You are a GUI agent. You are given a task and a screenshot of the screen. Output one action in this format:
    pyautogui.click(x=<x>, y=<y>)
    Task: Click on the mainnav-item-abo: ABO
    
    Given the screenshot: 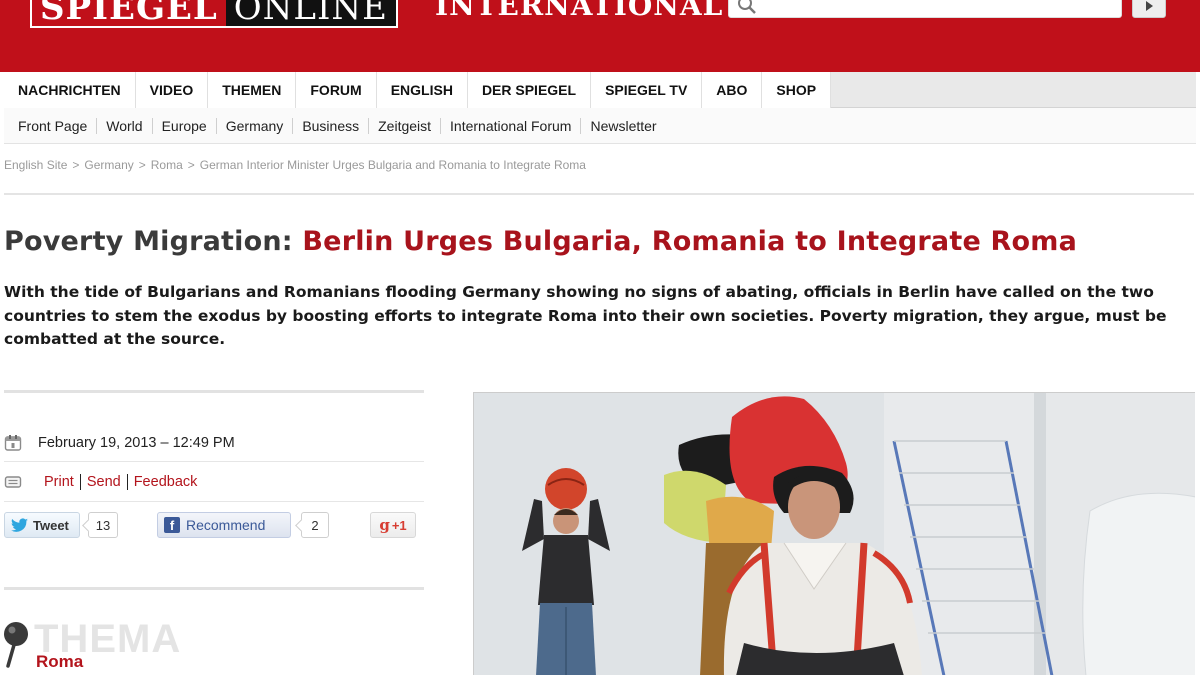 What is the action you would take?
    pyautogui.click(x=732, y=90)
    